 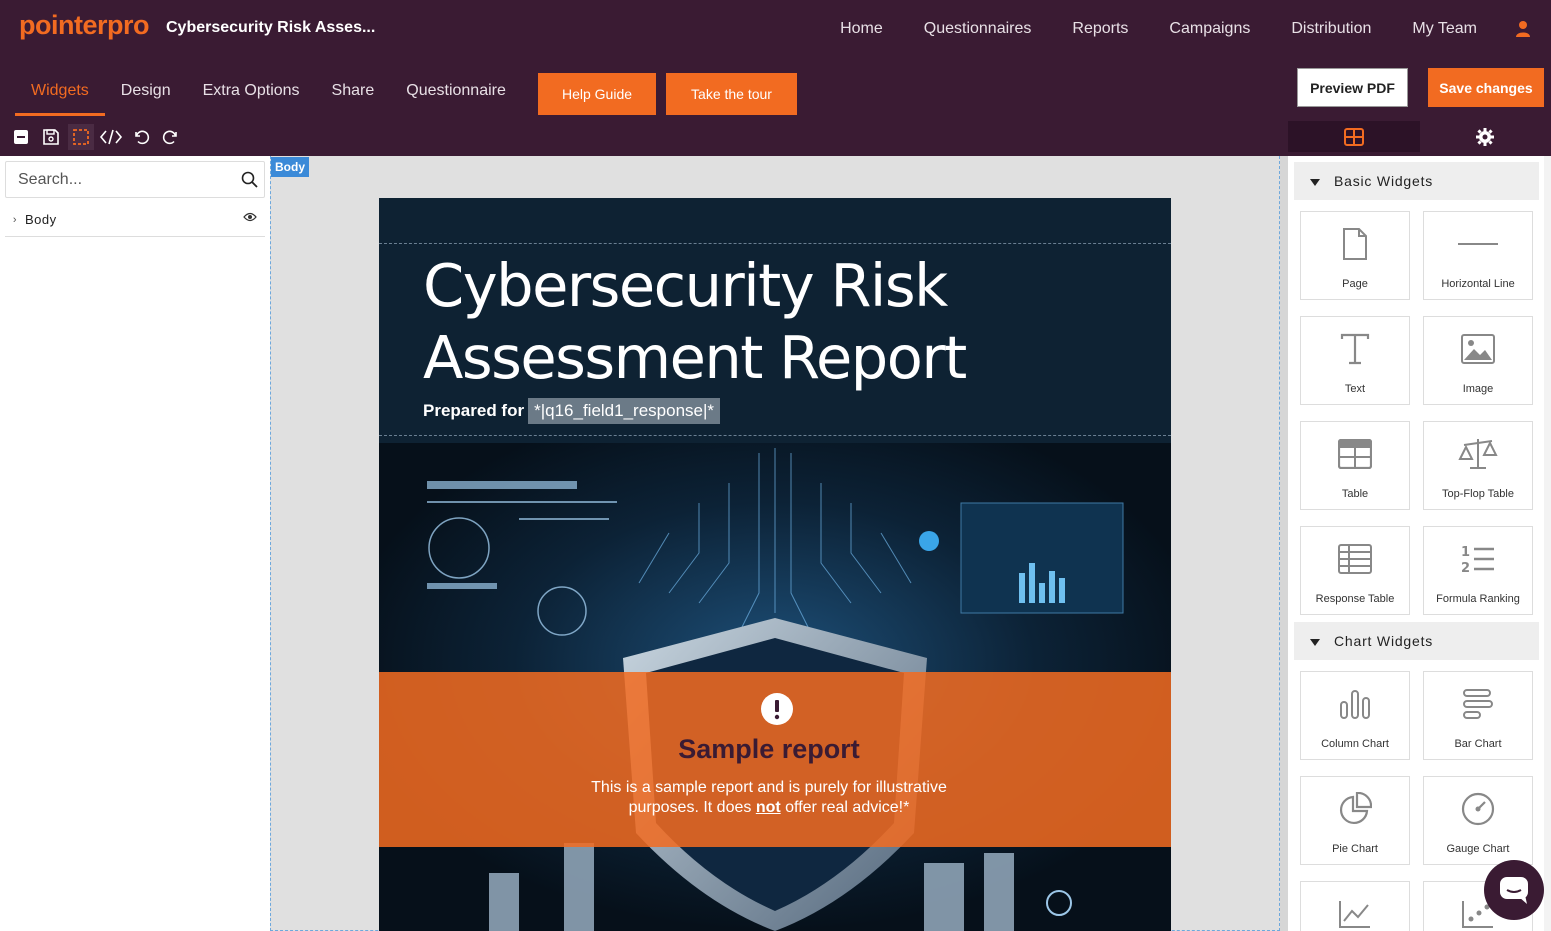 I want to click on table-icon, so click(x=1355, y=454).